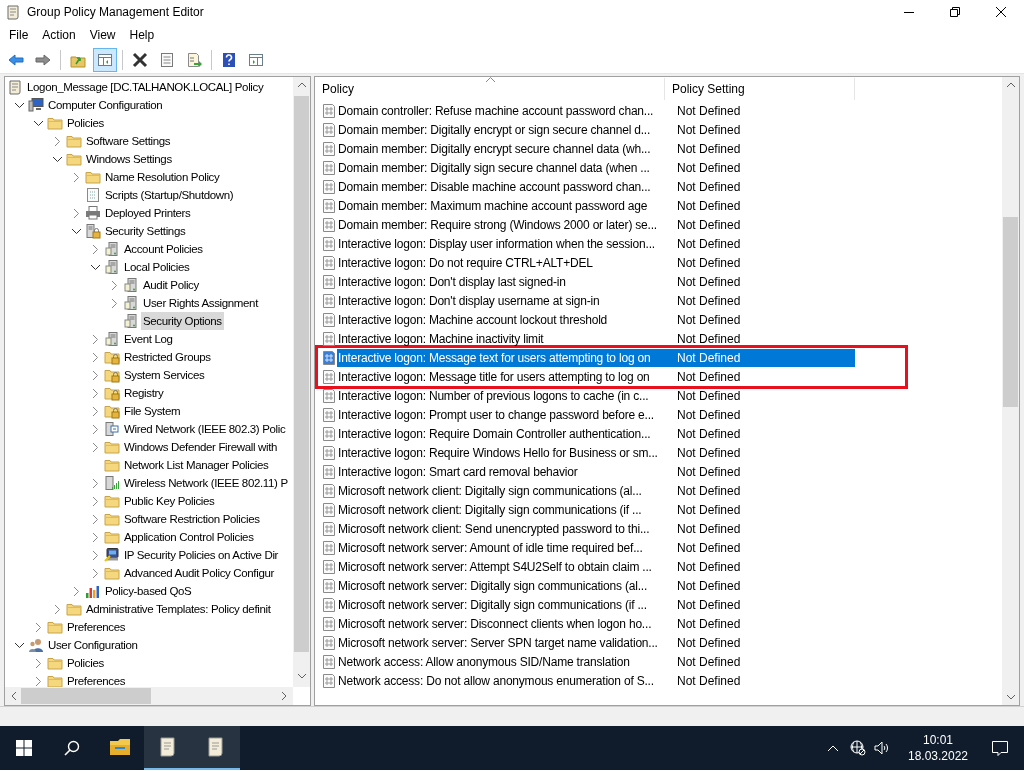 The image size is (1024, 772). I want to click on list-row: Domain member: Require strong (Windows 2000 or later) se... Not Defined, so click(611, 224).